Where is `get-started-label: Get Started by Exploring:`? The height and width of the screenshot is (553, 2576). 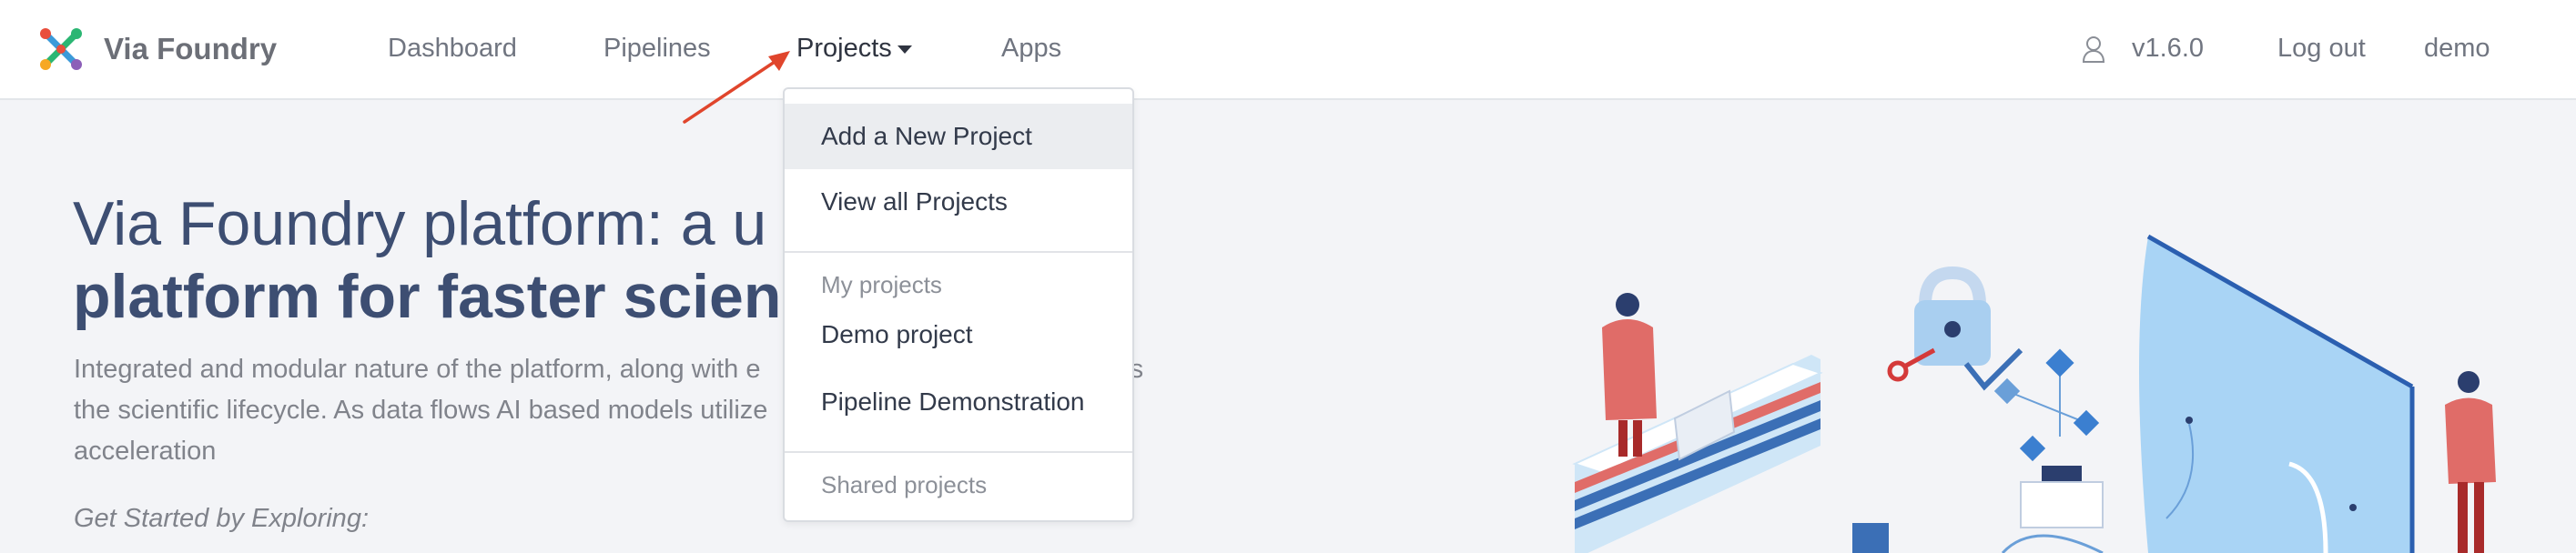 get-started-label: Get Started by Exploring: is located at coordinates (221, 518).